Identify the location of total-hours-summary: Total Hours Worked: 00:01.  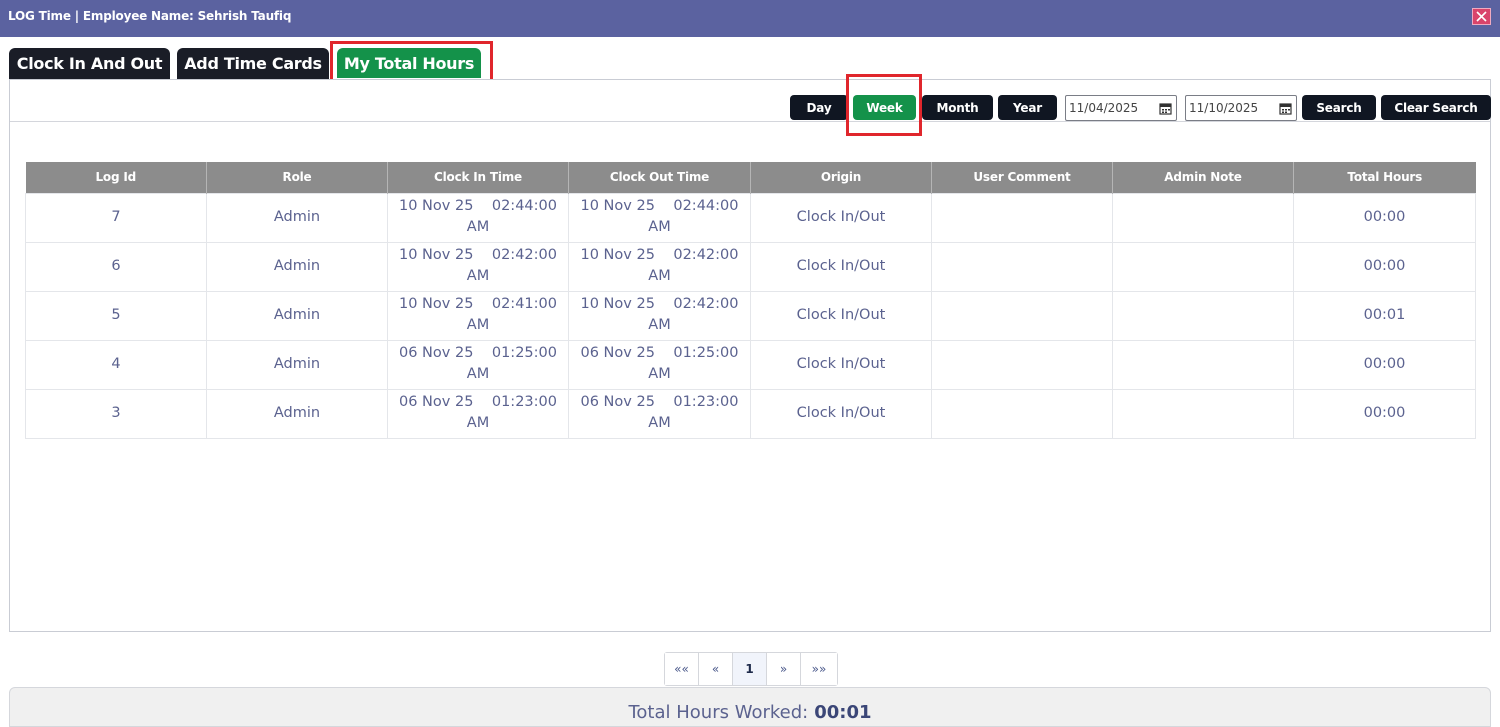
(750, 707).